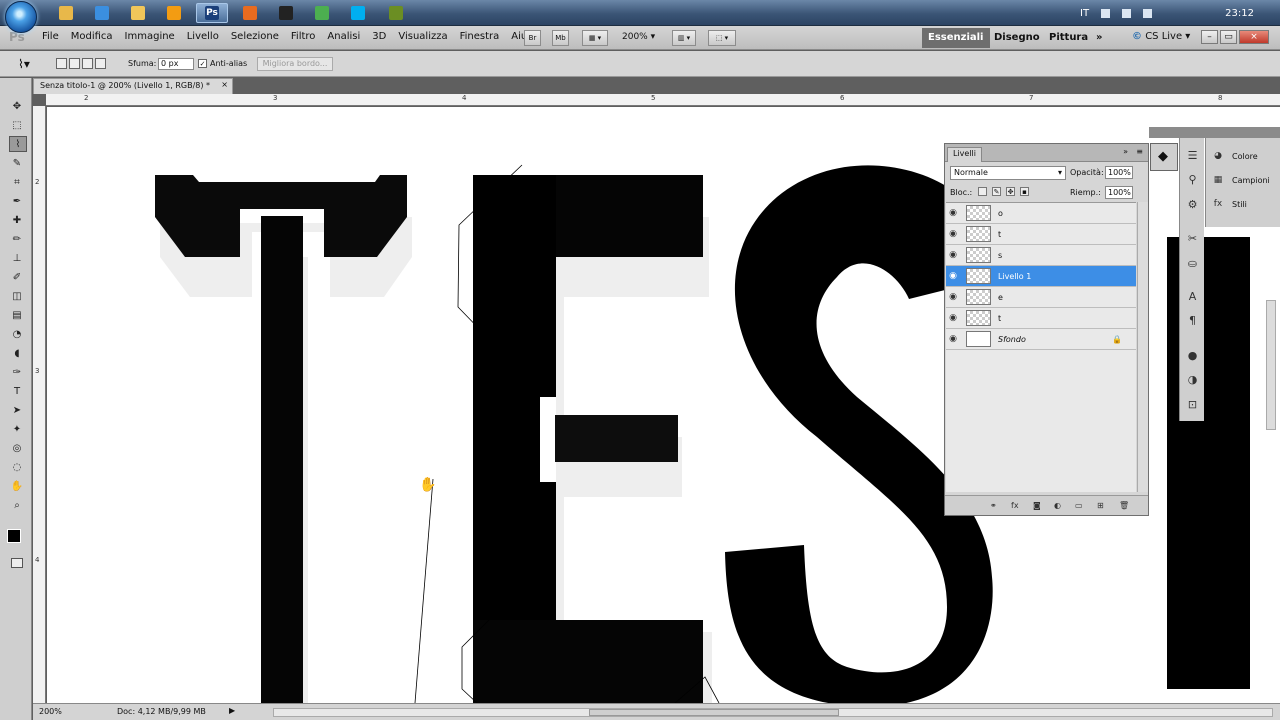 The image size is (1280, 720). What do you see at coordinates (17, 448) in the screenshot?
I see `3d-rotate-icon: ◎` at bounding box center [17, 448].